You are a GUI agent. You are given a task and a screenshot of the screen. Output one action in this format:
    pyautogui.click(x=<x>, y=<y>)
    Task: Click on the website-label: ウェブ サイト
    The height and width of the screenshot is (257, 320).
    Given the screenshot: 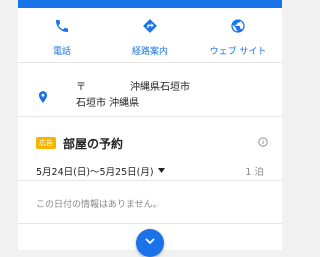 What is the action you would take?
    pyautogui.click(x=238, y=52)
    